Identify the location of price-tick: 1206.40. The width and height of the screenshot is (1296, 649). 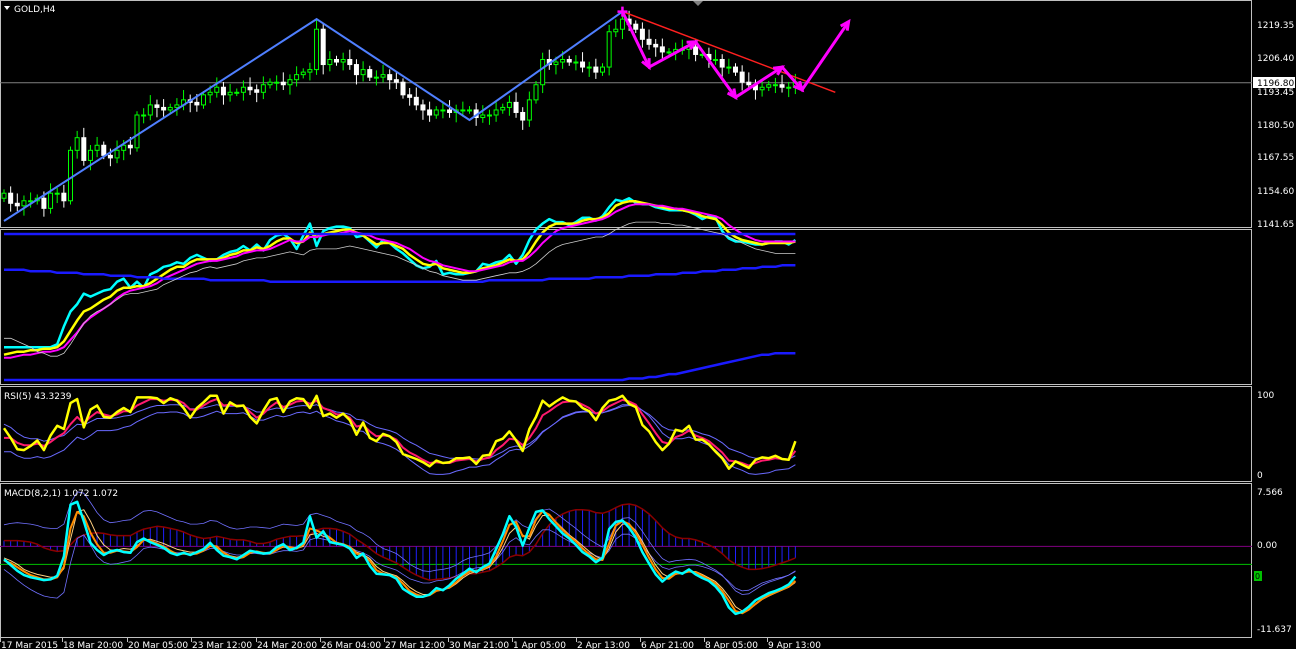
(1275, 59).